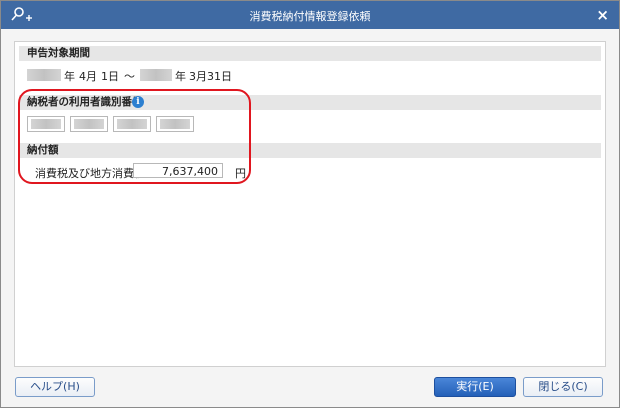  I want to click on taxpayer-id-header: 納税者の利用者識別番号, so click(310, 102).